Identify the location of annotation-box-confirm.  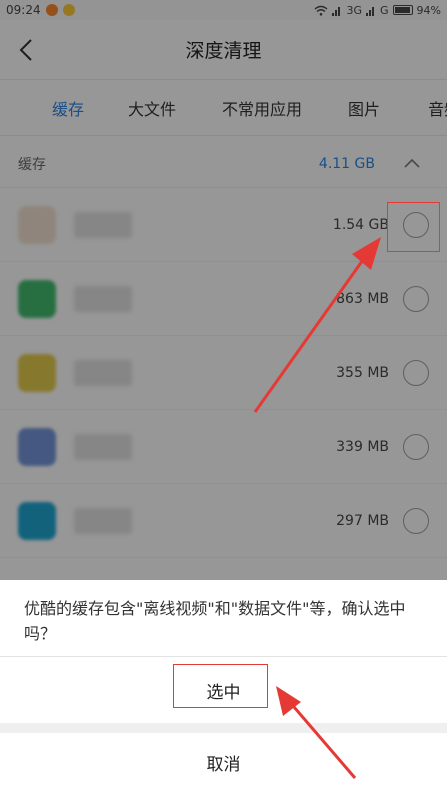
(220, 686).